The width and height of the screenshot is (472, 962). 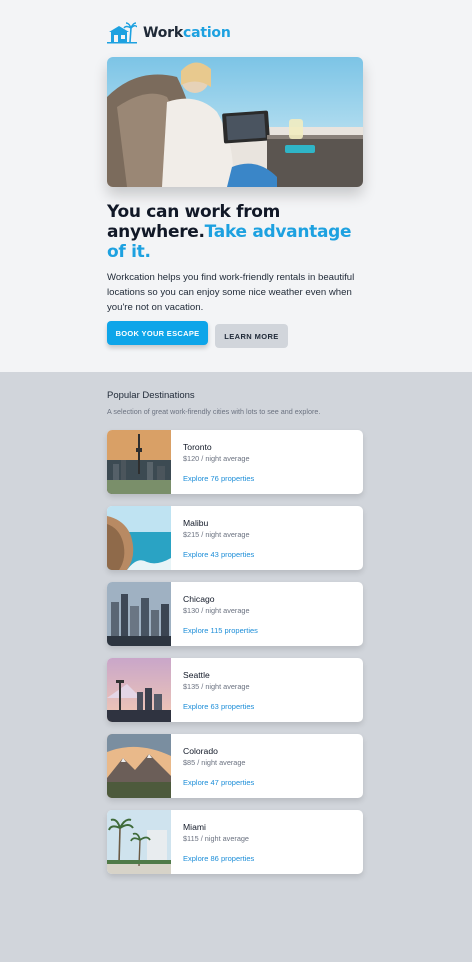 What do you see at coordinates (218, 707) in the screenshot?
I see `explore-properties-link: Explore 63 properties` at bounding box center [218, 707].